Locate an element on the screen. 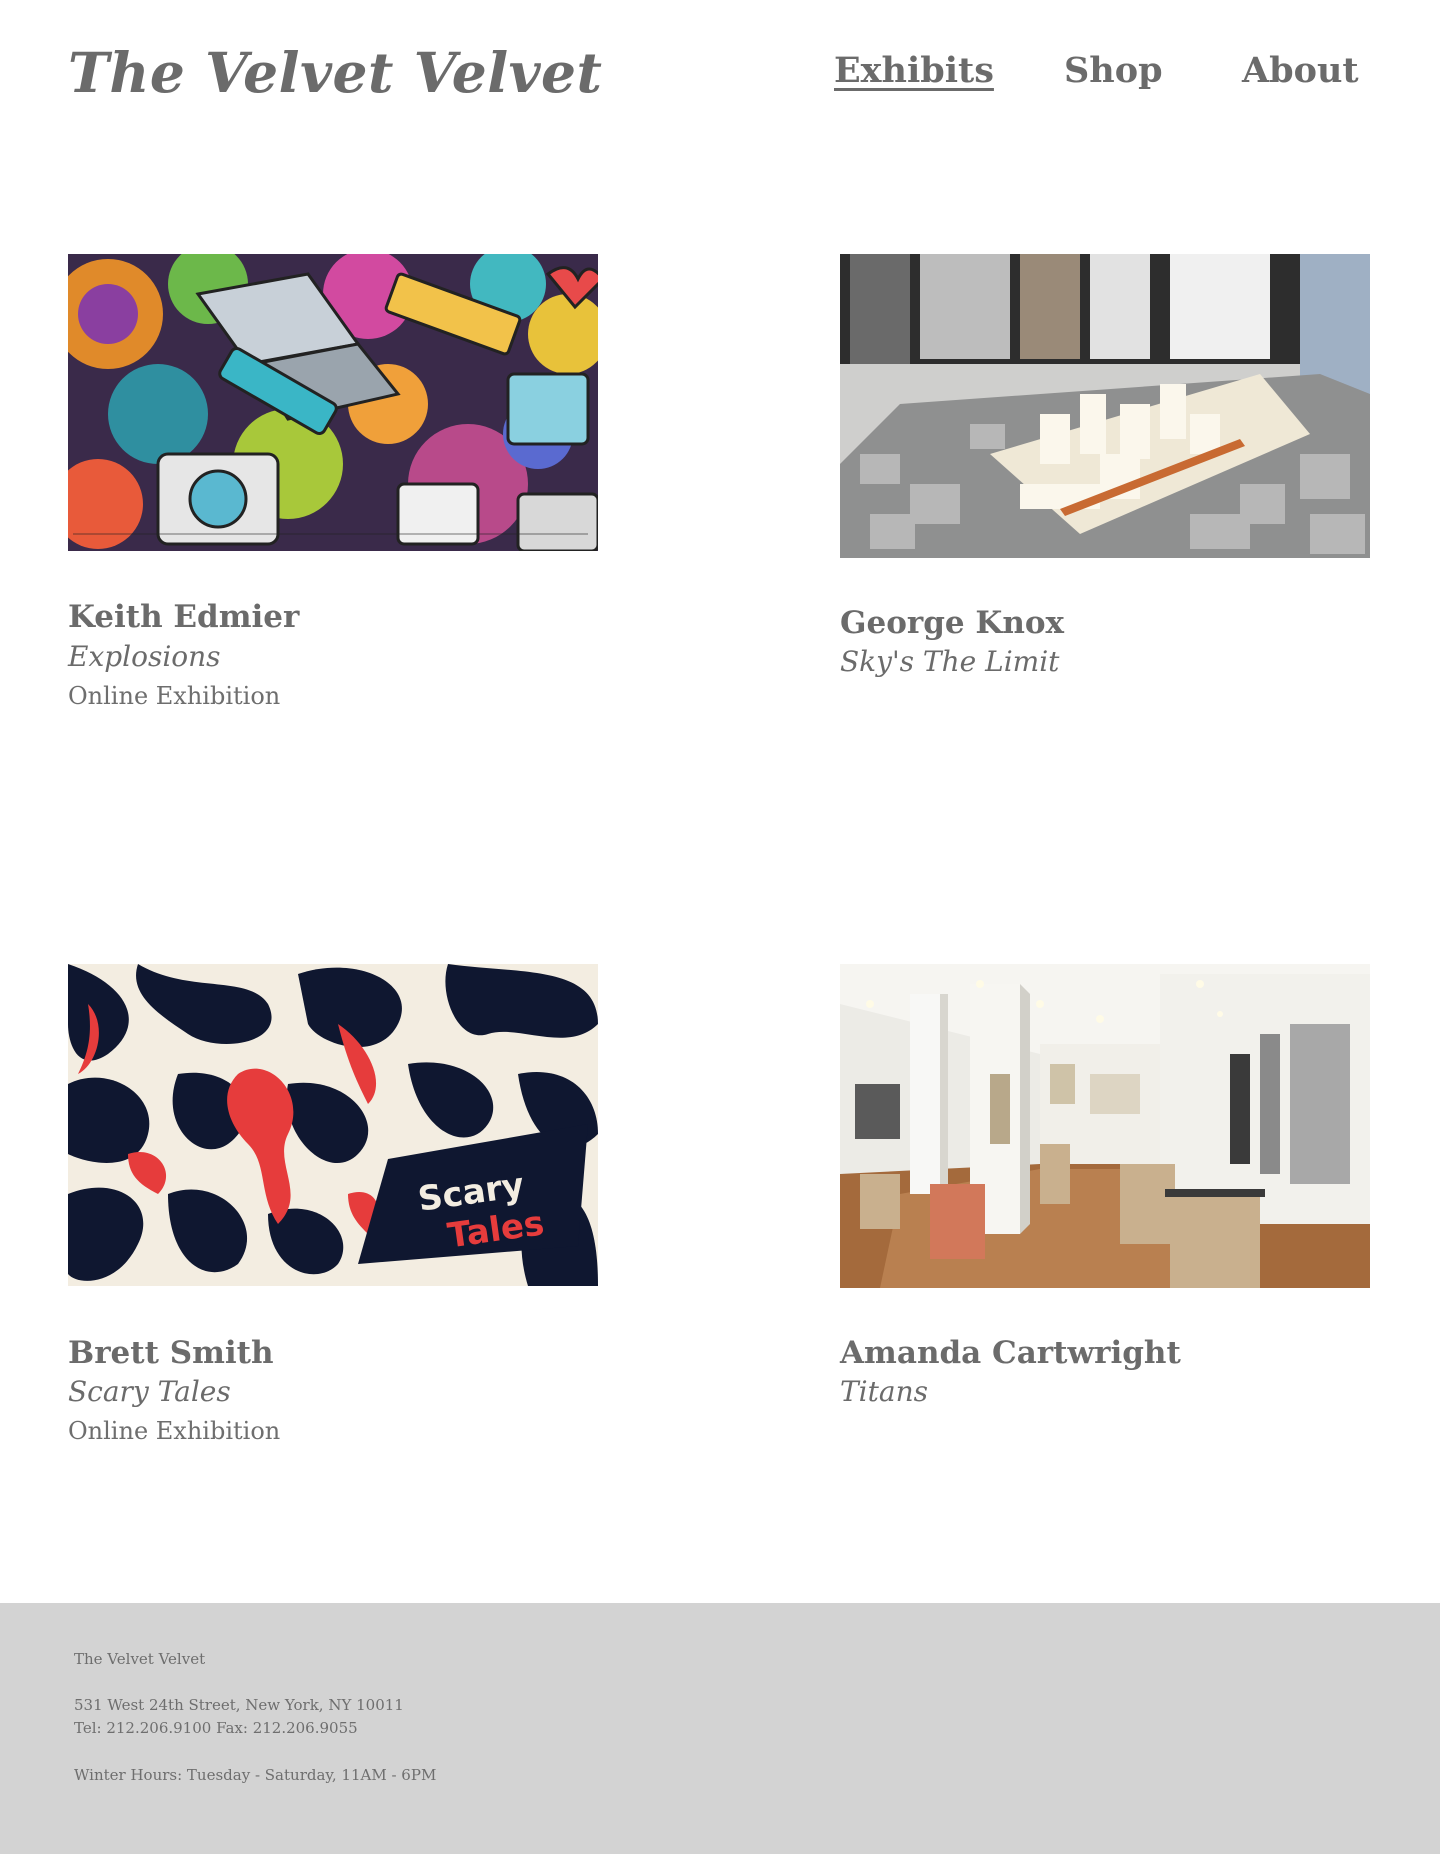 This screenshot has height=1854, width=1440. exhibit-image-city-model is located at coordinates (1105, 406).